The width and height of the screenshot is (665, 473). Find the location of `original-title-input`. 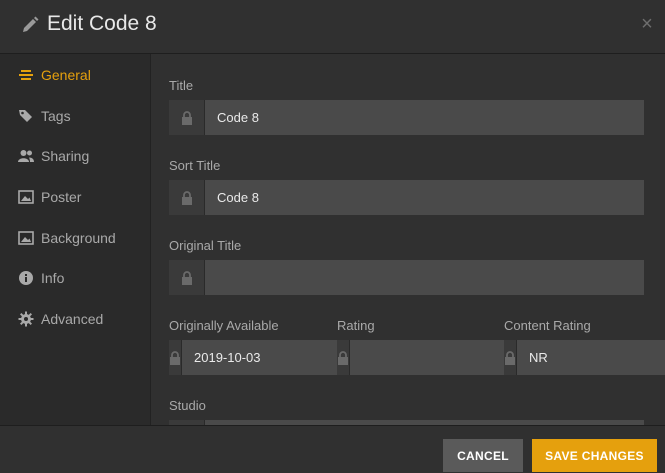

original-title-input is located at coordinates (424, 277).